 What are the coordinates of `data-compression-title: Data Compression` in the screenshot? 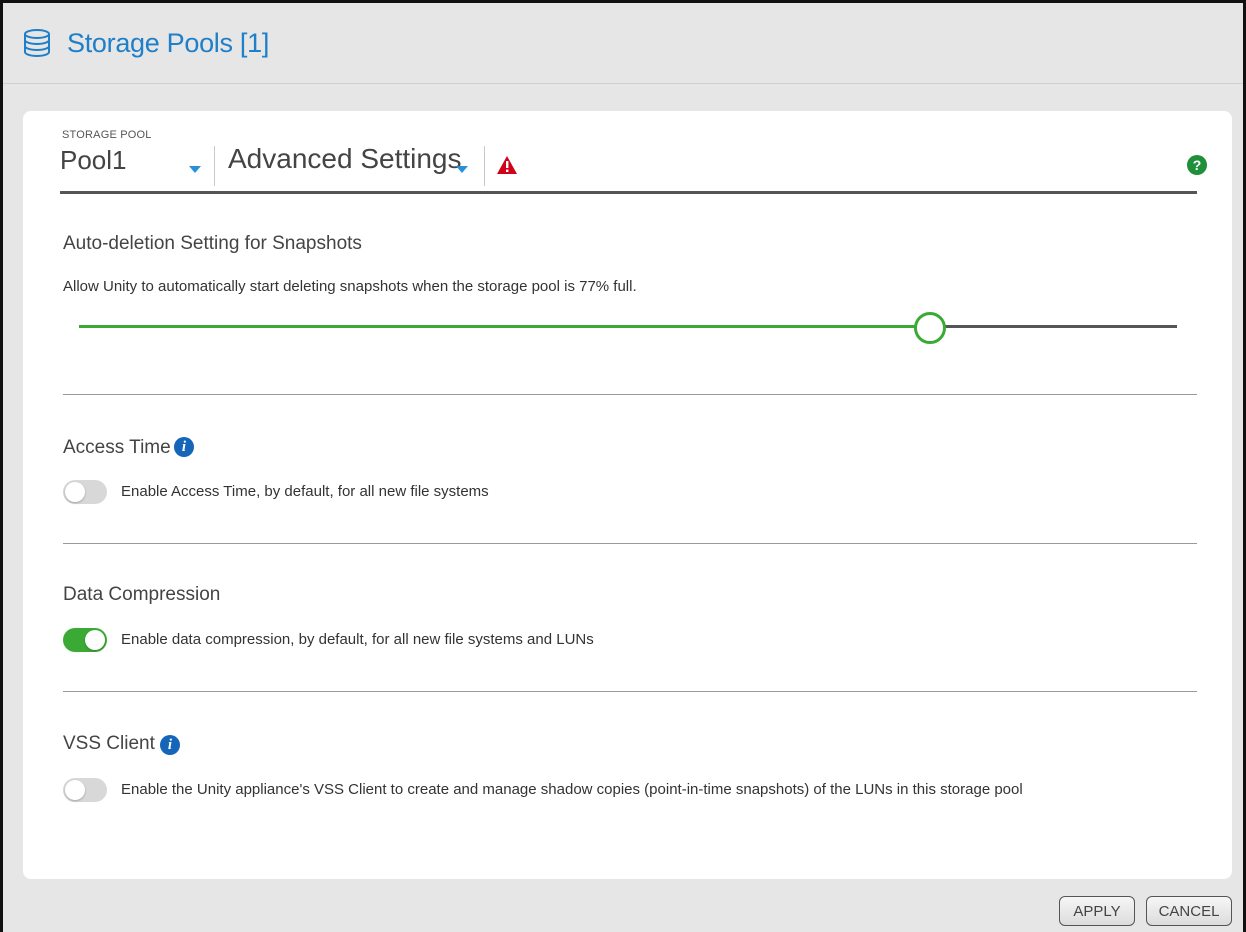 It's located at (142, 594).